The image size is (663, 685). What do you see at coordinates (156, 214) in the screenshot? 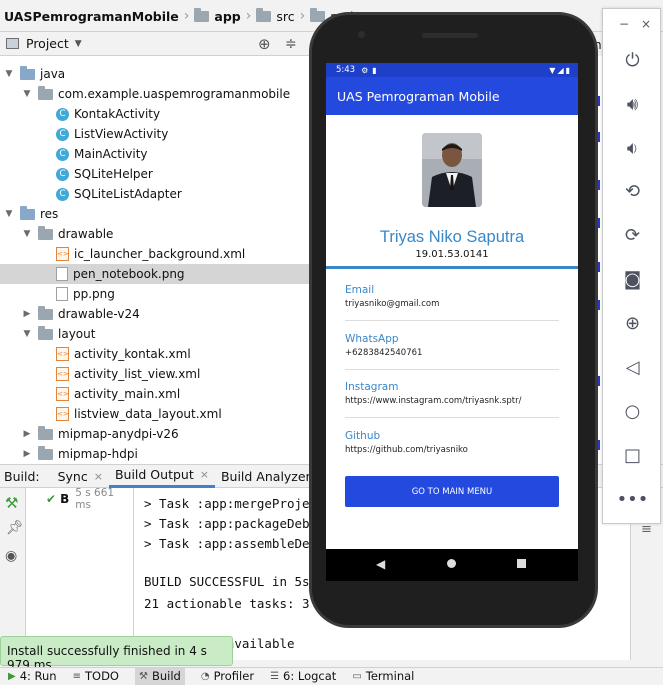
I see `tree-item: ▼ res` at bounding box center [156, 214].